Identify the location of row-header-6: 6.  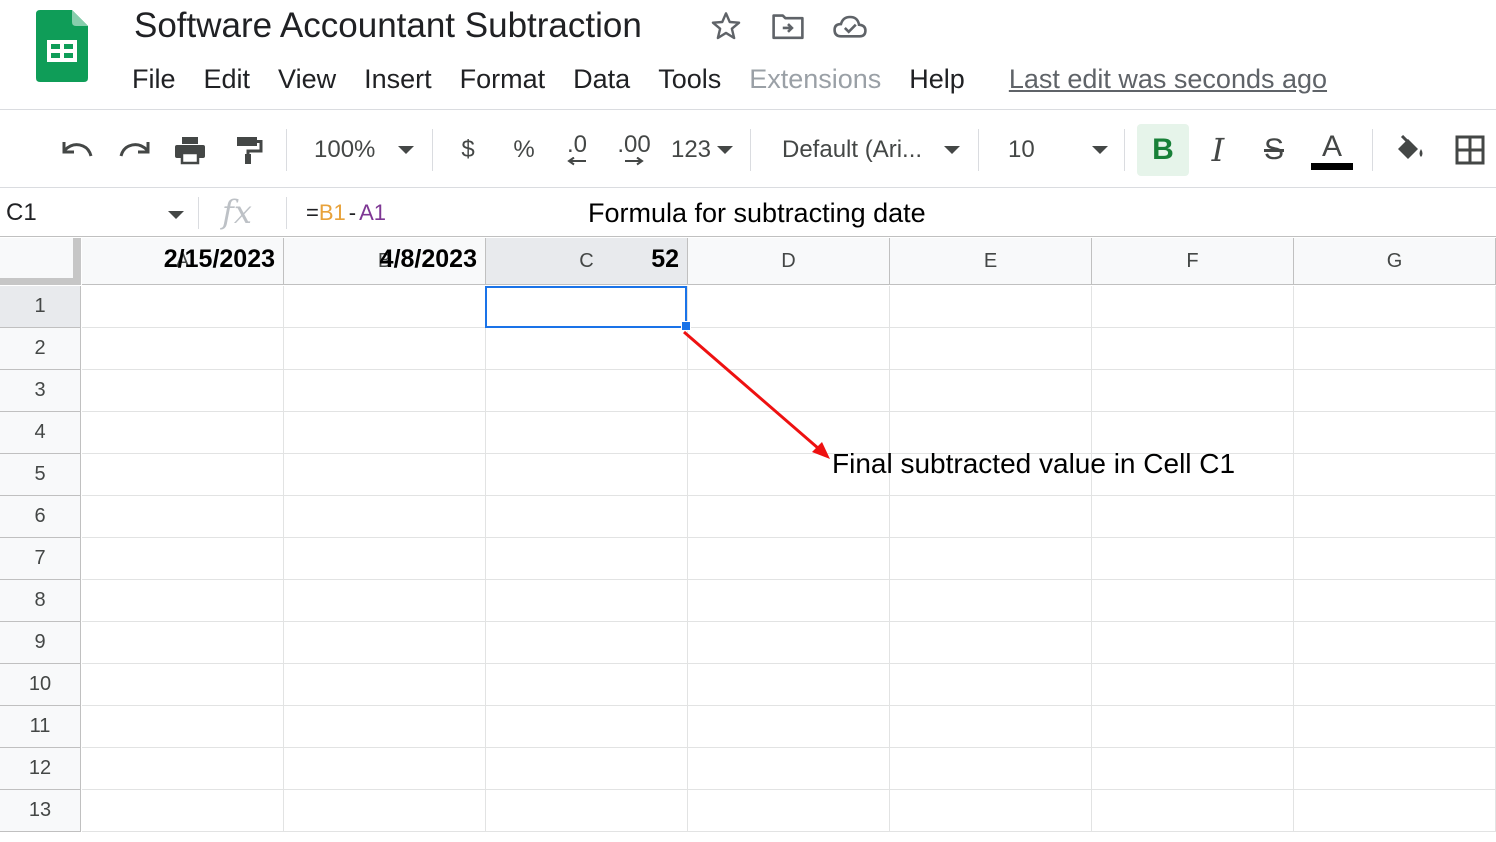
(40, 517).